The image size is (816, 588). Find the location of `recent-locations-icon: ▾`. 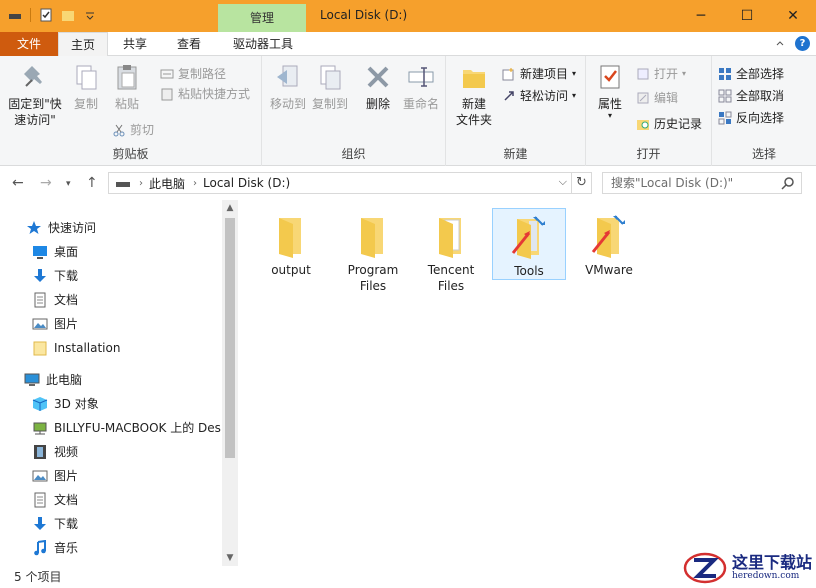

recent-locations-icon: ▾ is located at coordinates (68, 184).